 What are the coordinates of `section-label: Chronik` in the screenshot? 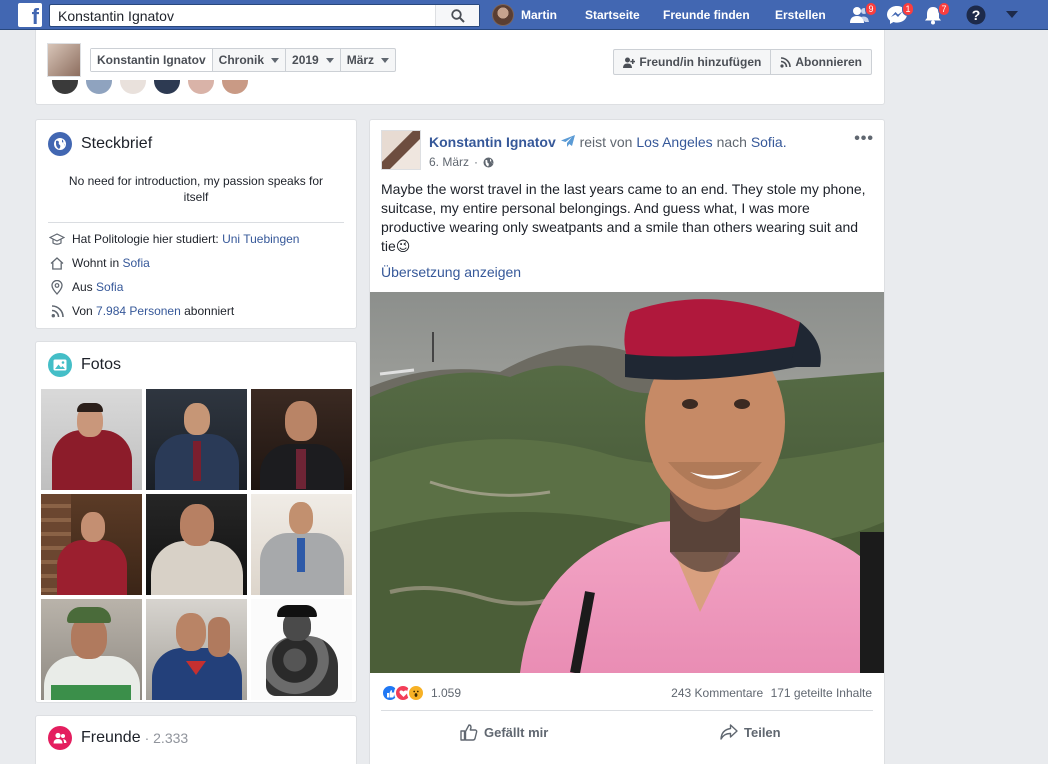 It's located at (241, 60).